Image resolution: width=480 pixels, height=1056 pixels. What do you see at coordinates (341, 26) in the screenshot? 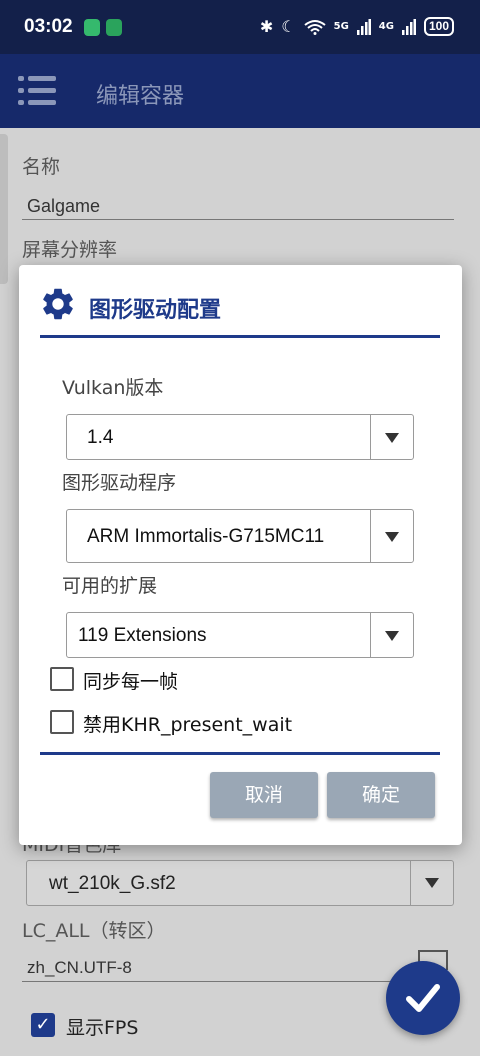
I see `signal-5g-icon: 5G` at bounding box center [341, 26].